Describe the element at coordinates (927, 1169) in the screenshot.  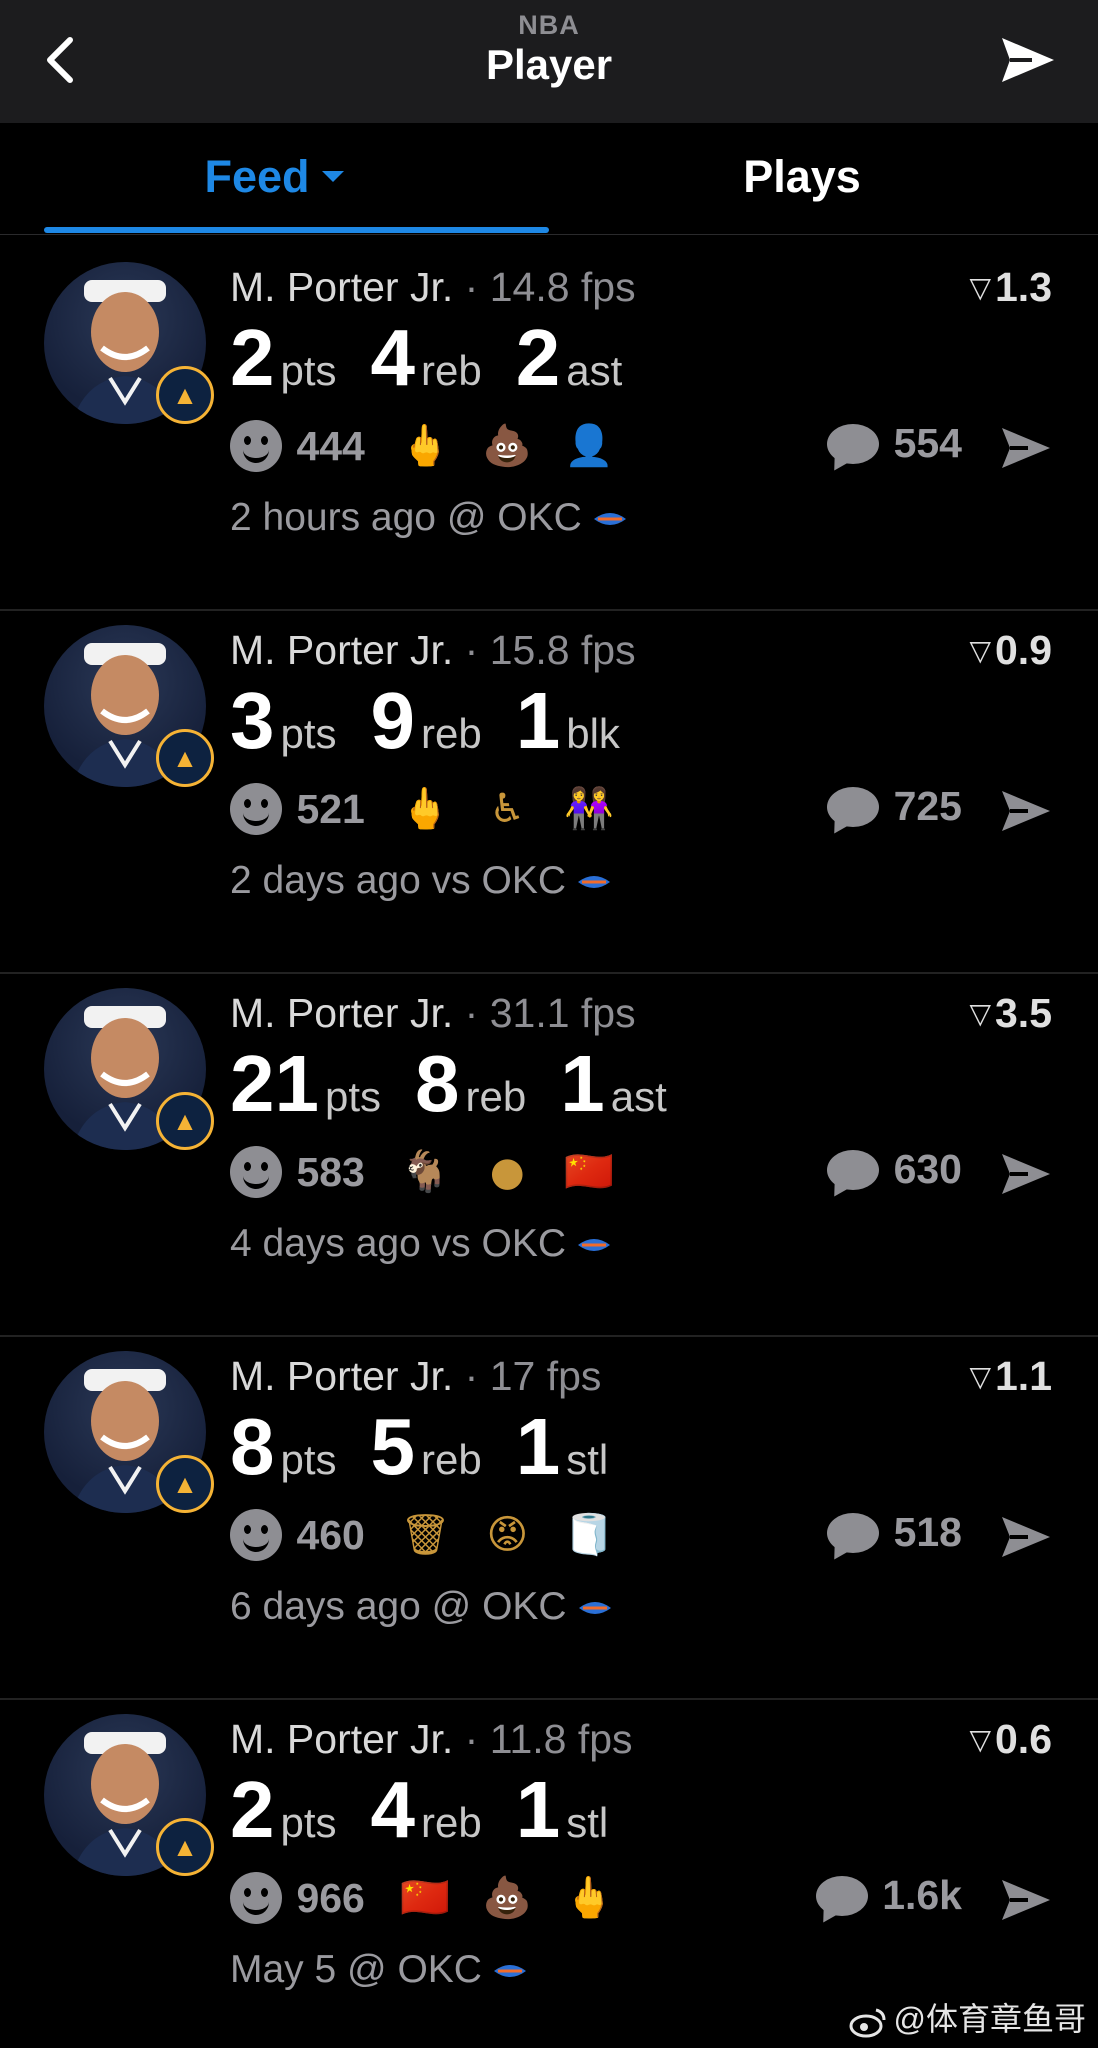
I see `comment-count: 630` at that location.